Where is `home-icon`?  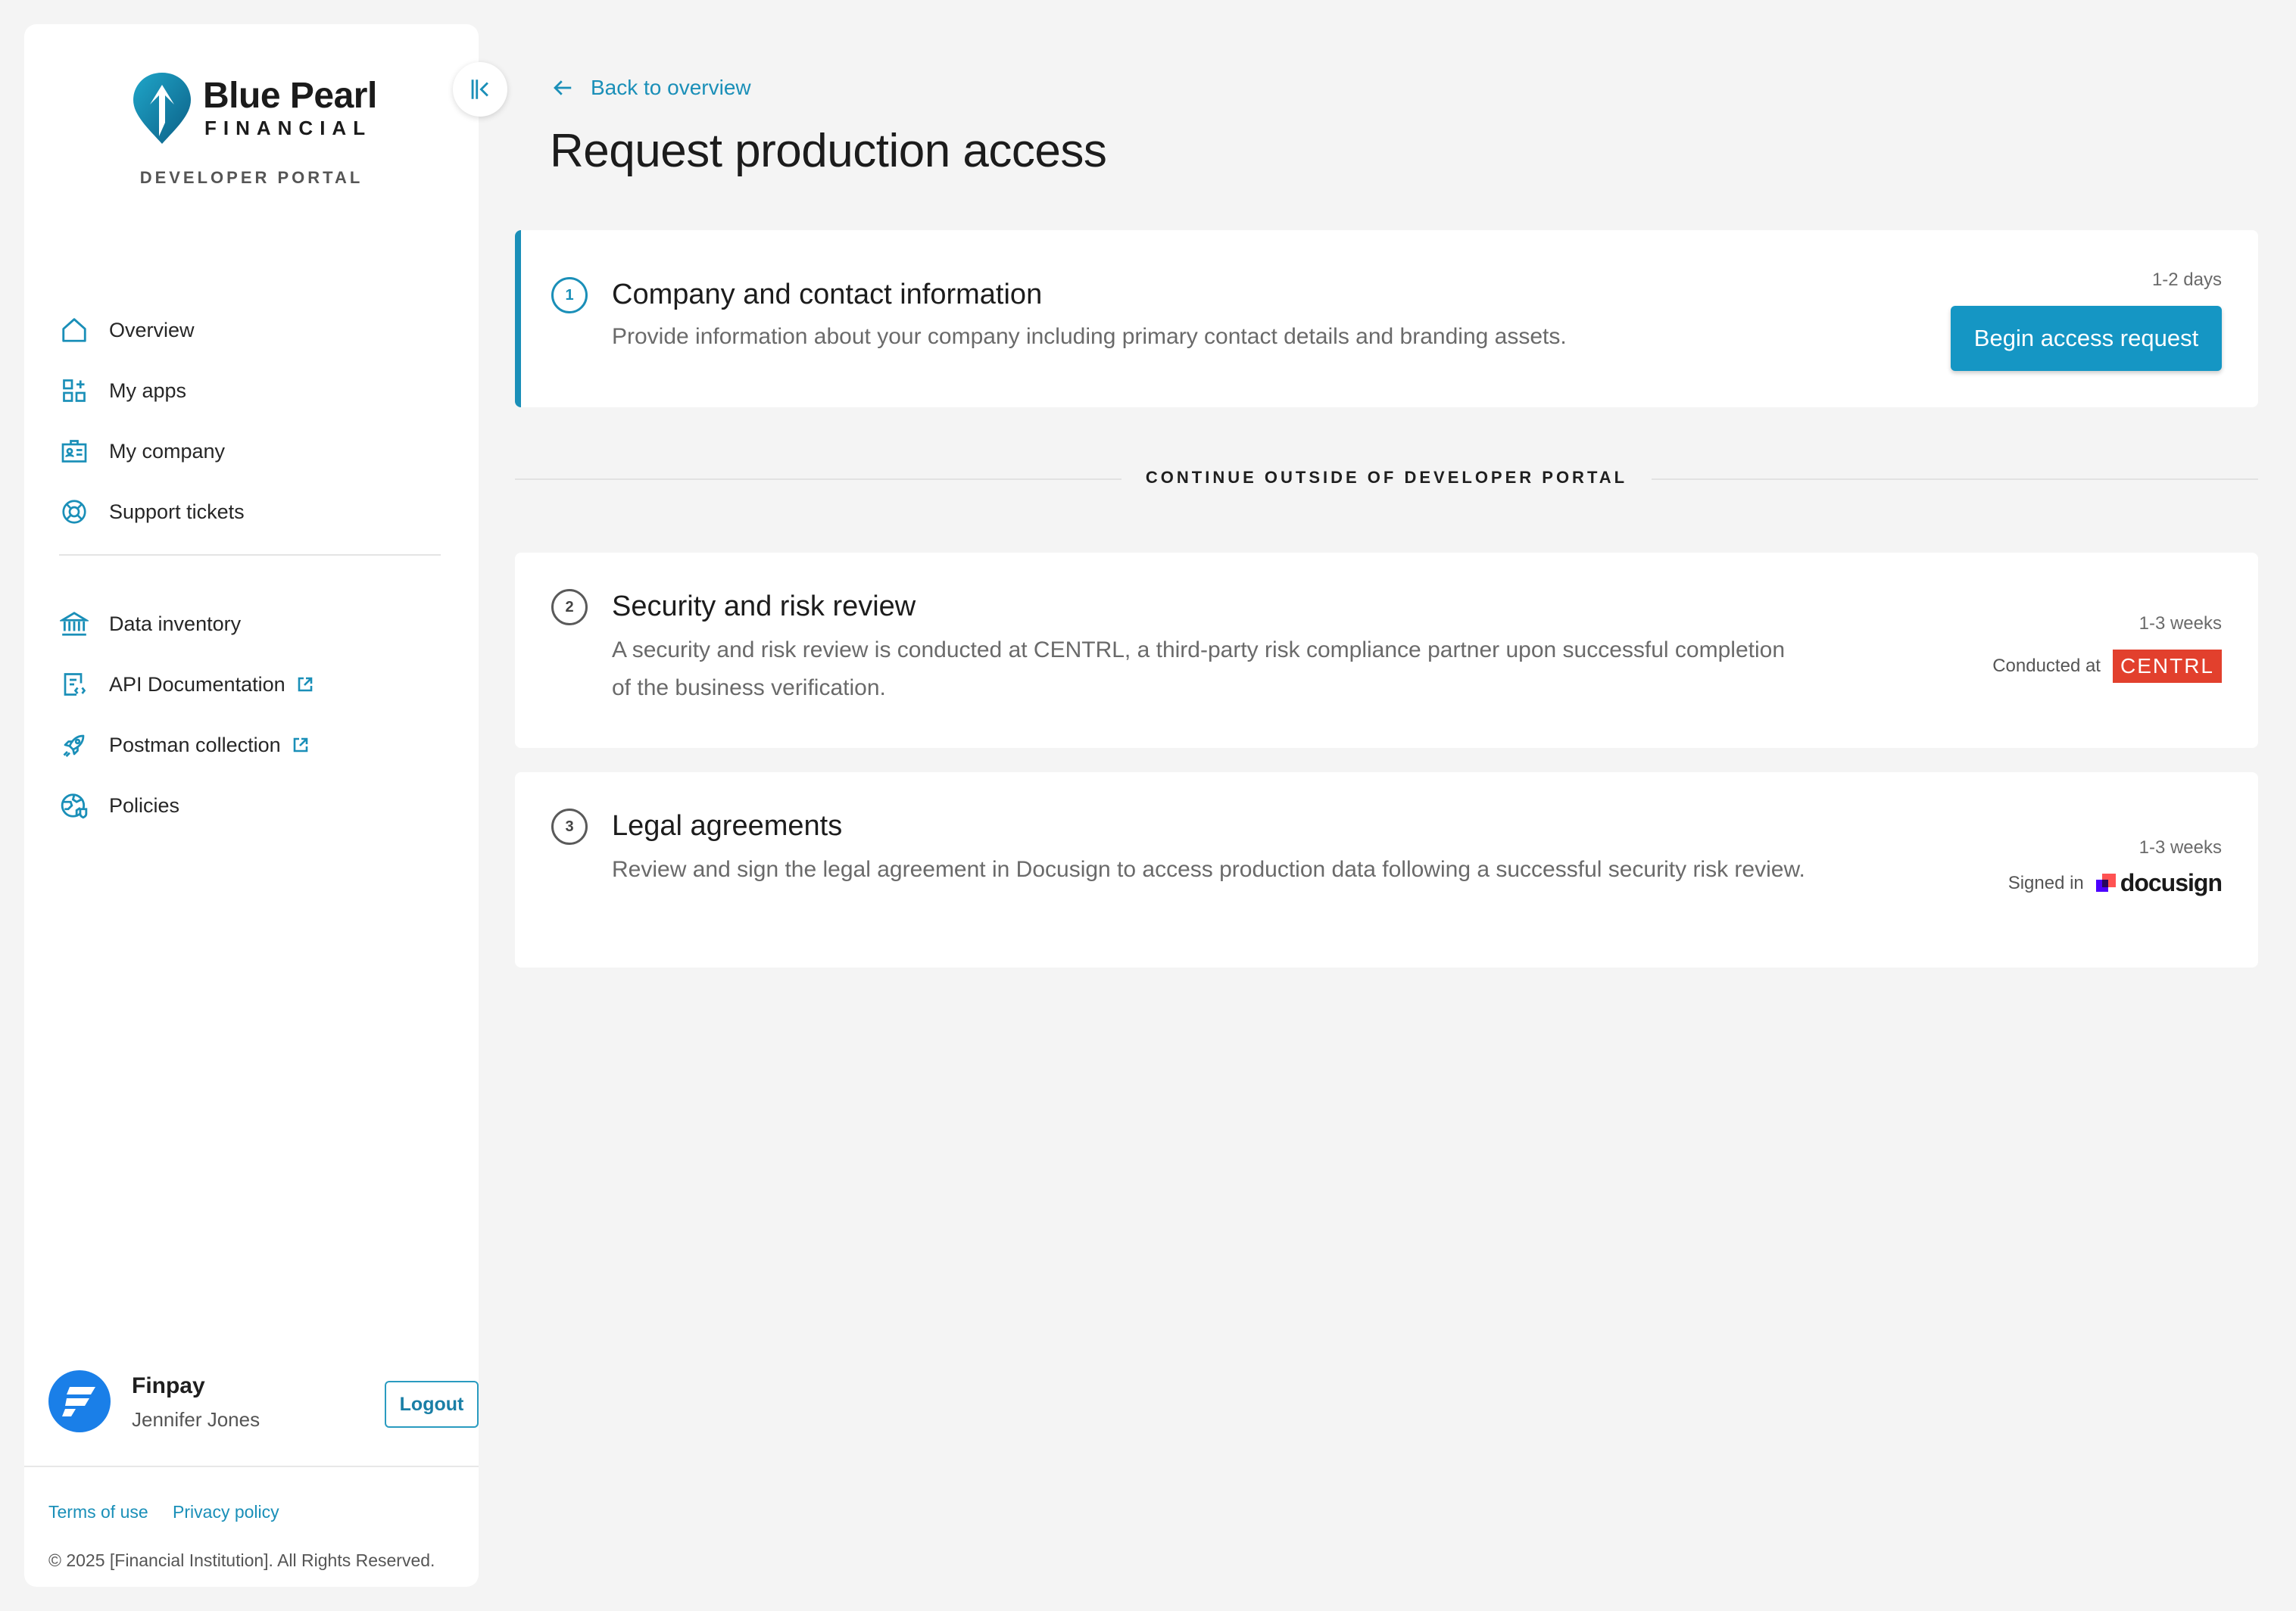 home-icon is located at coordinates (74, 330).